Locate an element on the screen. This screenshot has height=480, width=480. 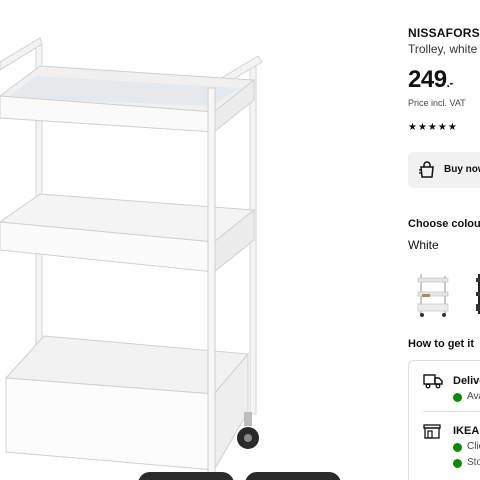
buy-now-label: Buy now is located at coordinates (462, 169).